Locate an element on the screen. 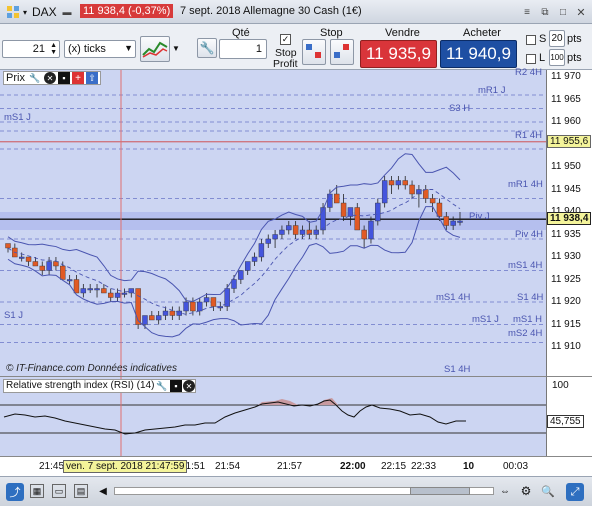 This screenshot has width=592, height=506. add-icon: + is located at coordinates (78, 78).